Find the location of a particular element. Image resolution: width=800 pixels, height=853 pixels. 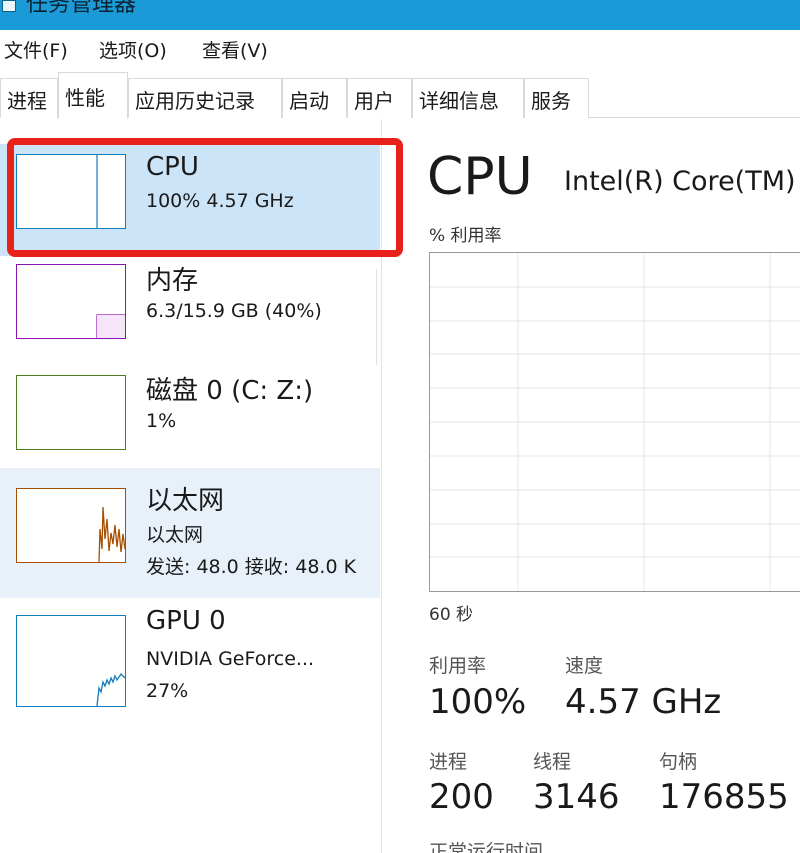

sidebar-item-disk: 磁盘 0 (C: Z:) 1% is located at coordinates (190, 418).